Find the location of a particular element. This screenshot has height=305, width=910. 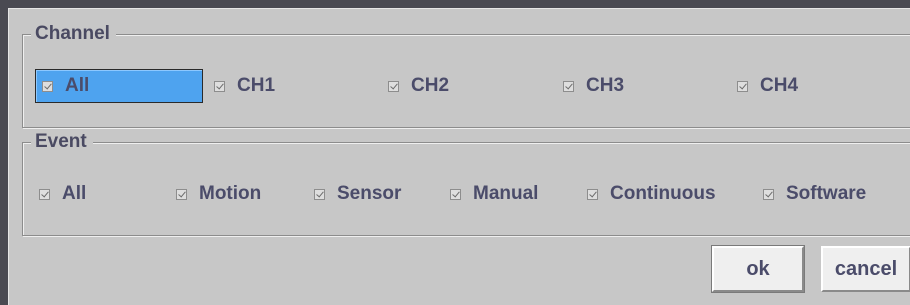

channel-all-checkbox: All is located at coordinates (119, 86).